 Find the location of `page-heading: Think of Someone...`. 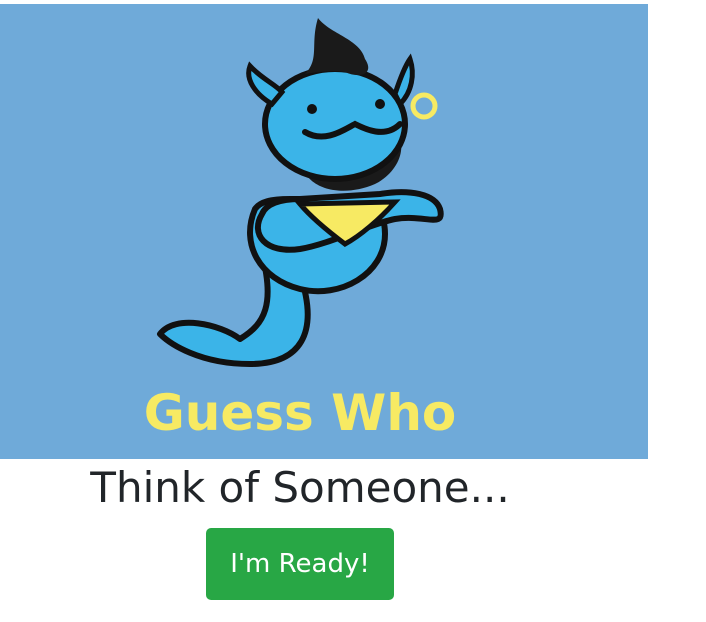

page-heading: Think of Someone... is located at coordinates (300, 487).